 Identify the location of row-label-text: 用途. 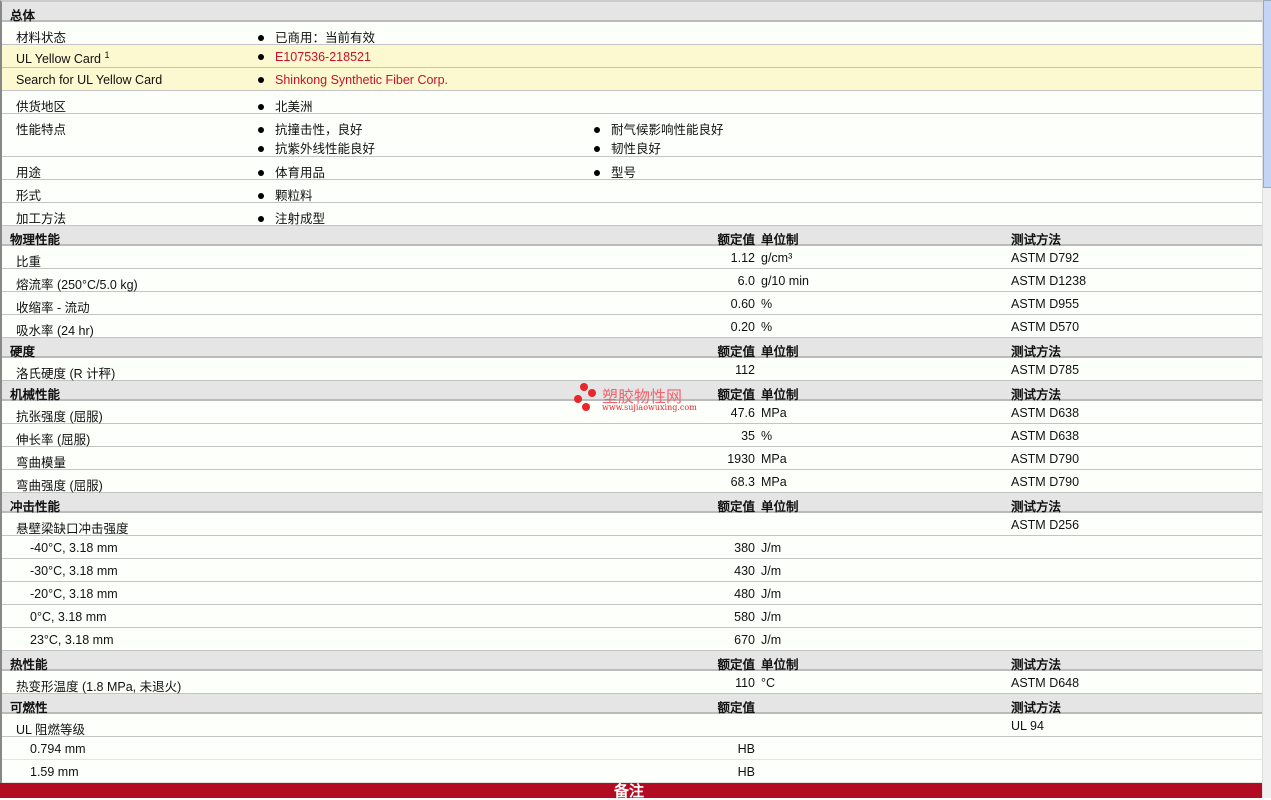
(29, 173).